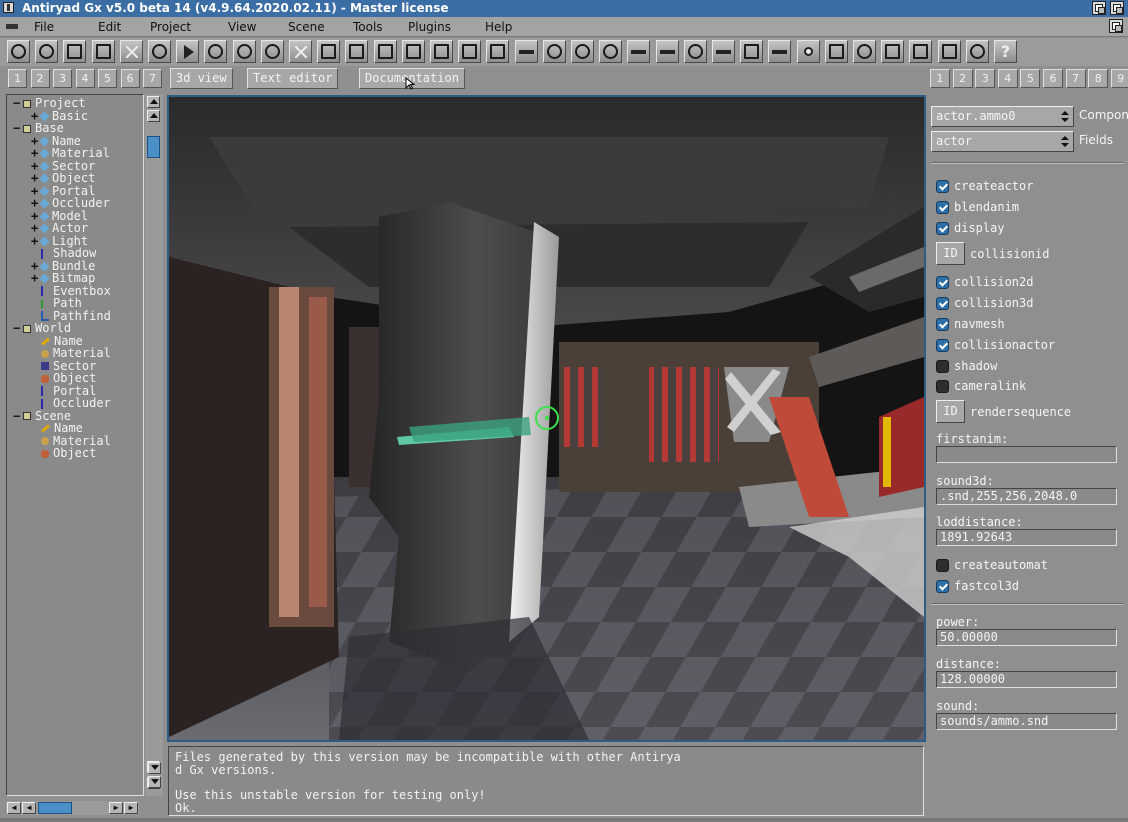  Describe the element at coordinates (62, 78) in the screenshot. I see `left-tab-3: 3` at that location.